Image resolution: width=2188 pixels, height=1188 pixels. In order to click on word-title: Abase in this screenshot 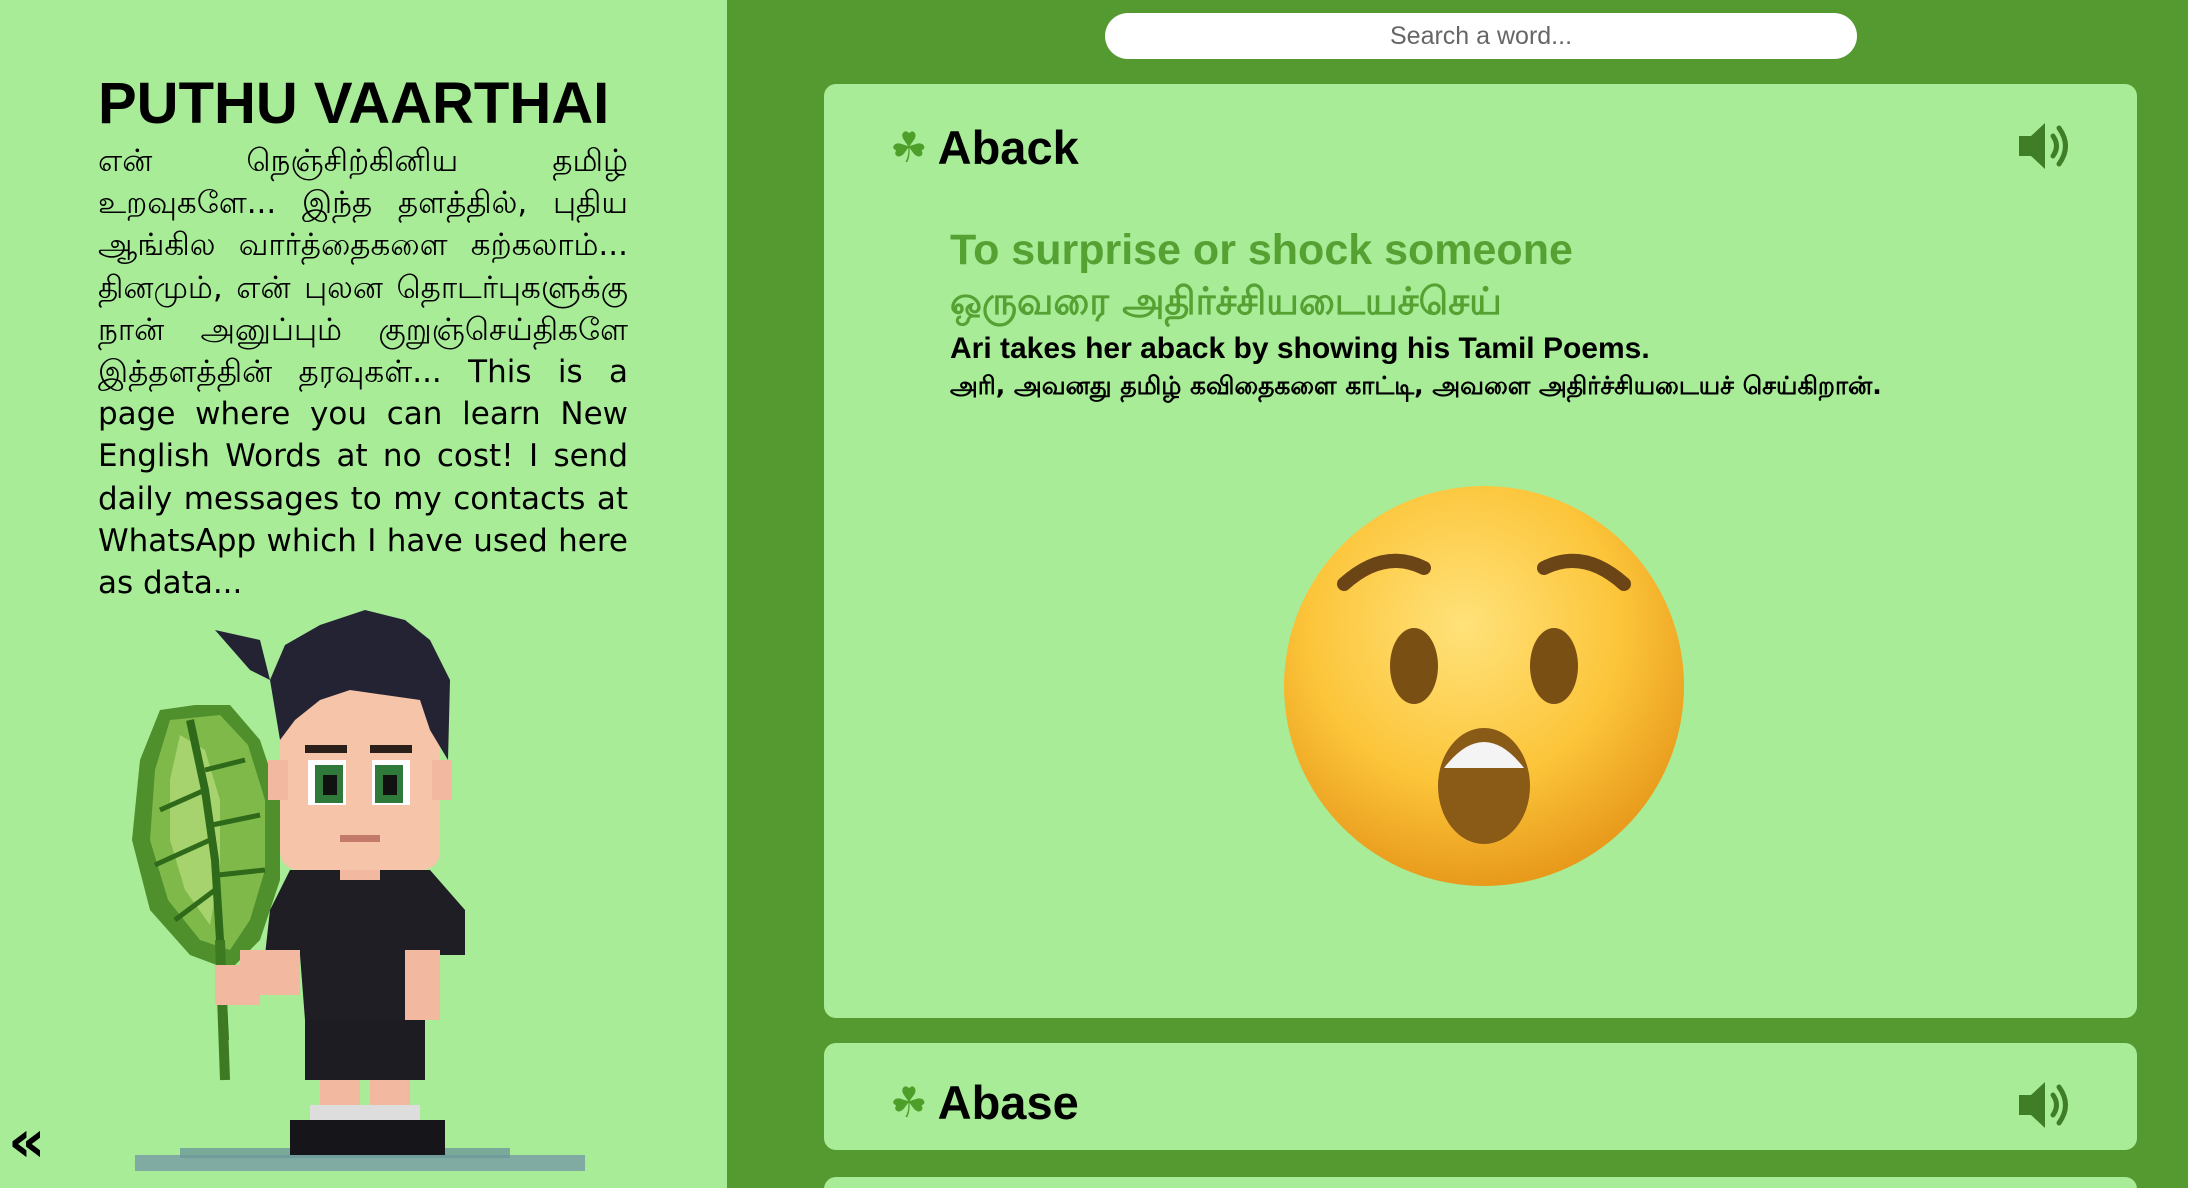, I will do `click(1008, 1102)`.